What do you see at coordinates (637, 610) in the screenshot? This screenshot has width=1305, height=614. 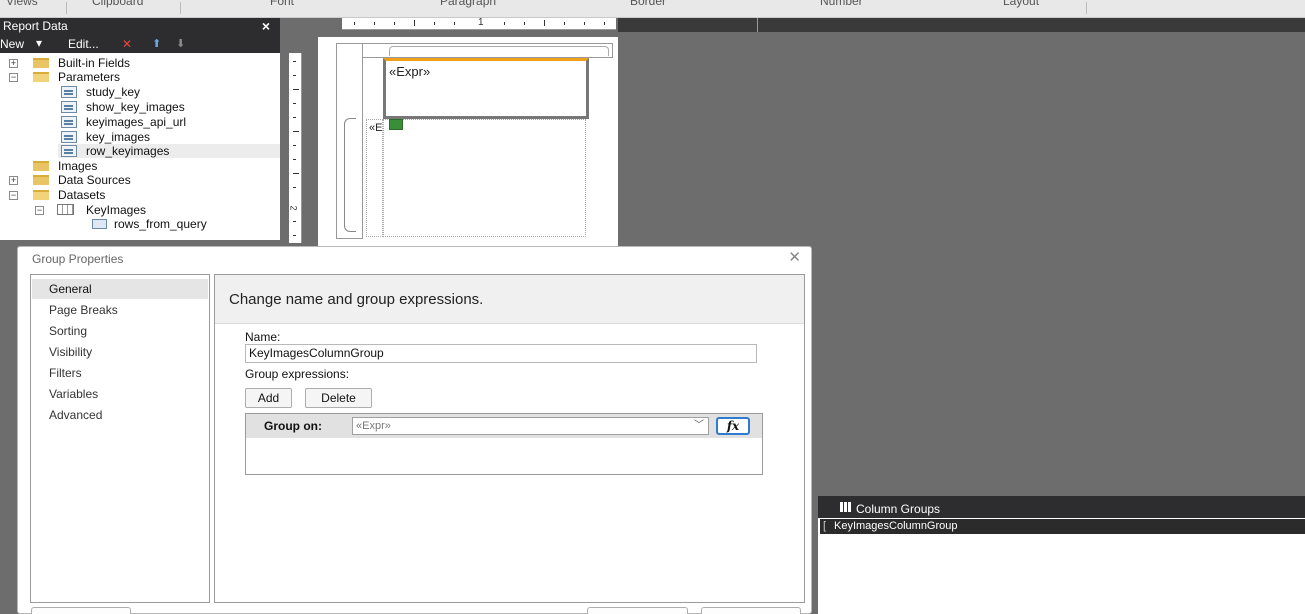 I see `ok-button` at bounding box center [637, 610].